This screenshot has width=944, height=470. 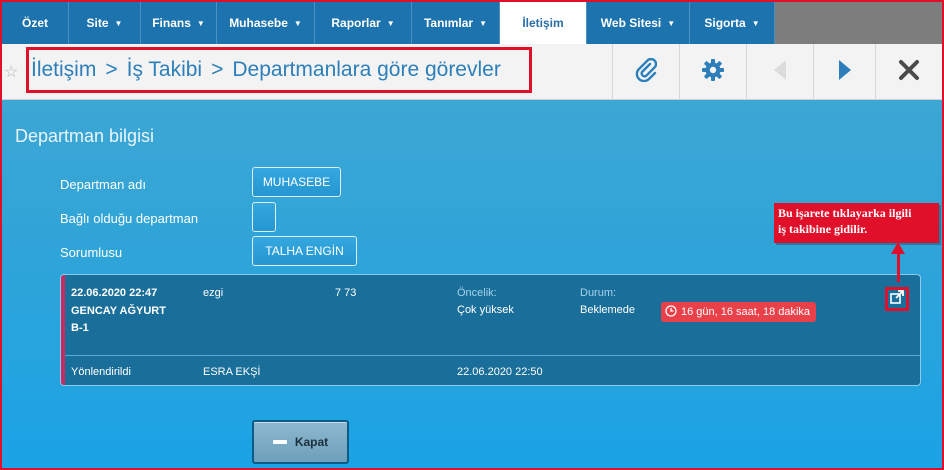 I want to click on task-creator: ezgi, so click(x=213, y=293).